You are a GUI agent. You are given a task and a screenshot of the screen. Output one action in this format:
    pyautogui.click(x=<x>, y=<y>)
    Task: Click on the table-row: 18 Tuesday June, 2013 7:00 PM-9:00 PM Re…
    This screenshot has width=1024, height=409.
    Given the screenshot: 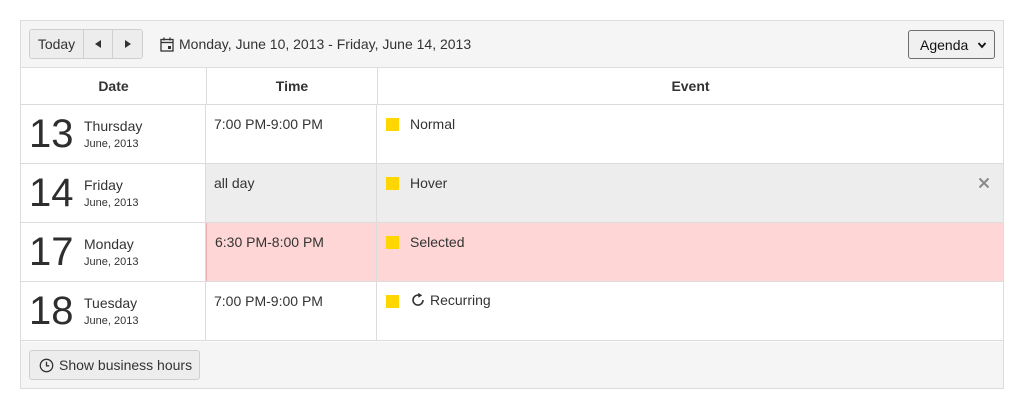 What is the action you would take?
    pyautogui.click(x=512, y=311)
    